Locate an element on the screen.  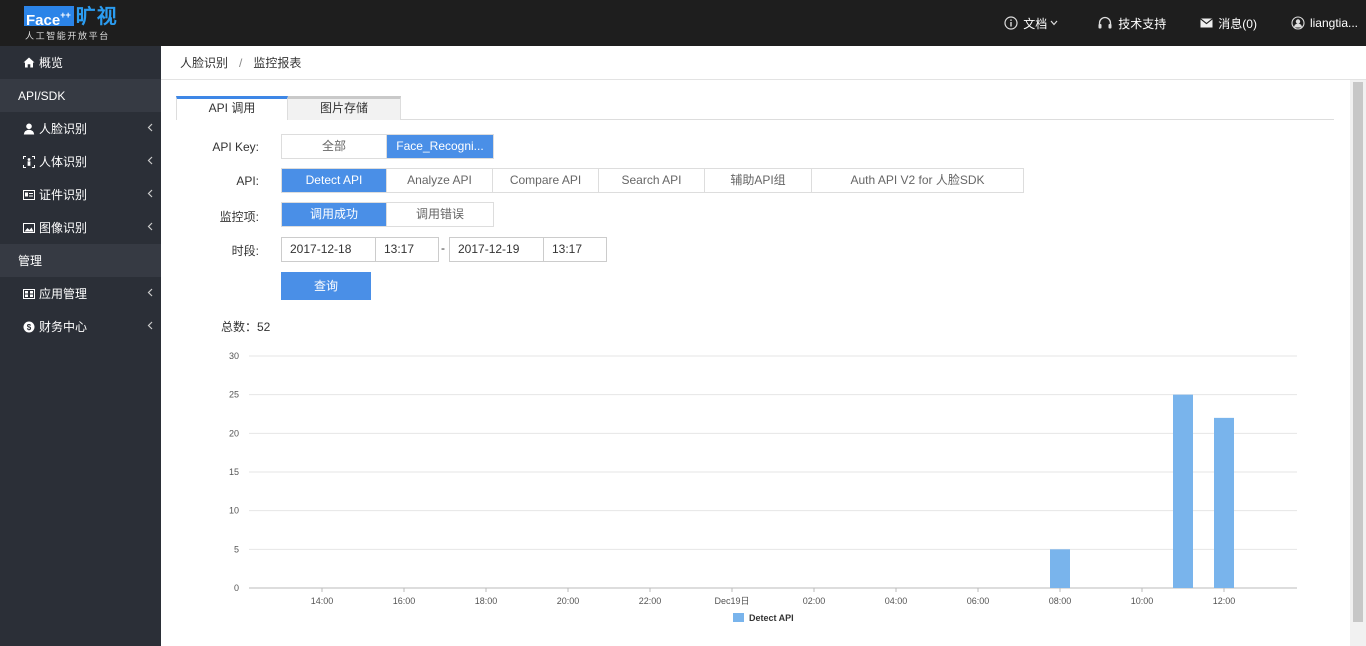
scrollbar-thumb is located at coordinates (1358, 352).